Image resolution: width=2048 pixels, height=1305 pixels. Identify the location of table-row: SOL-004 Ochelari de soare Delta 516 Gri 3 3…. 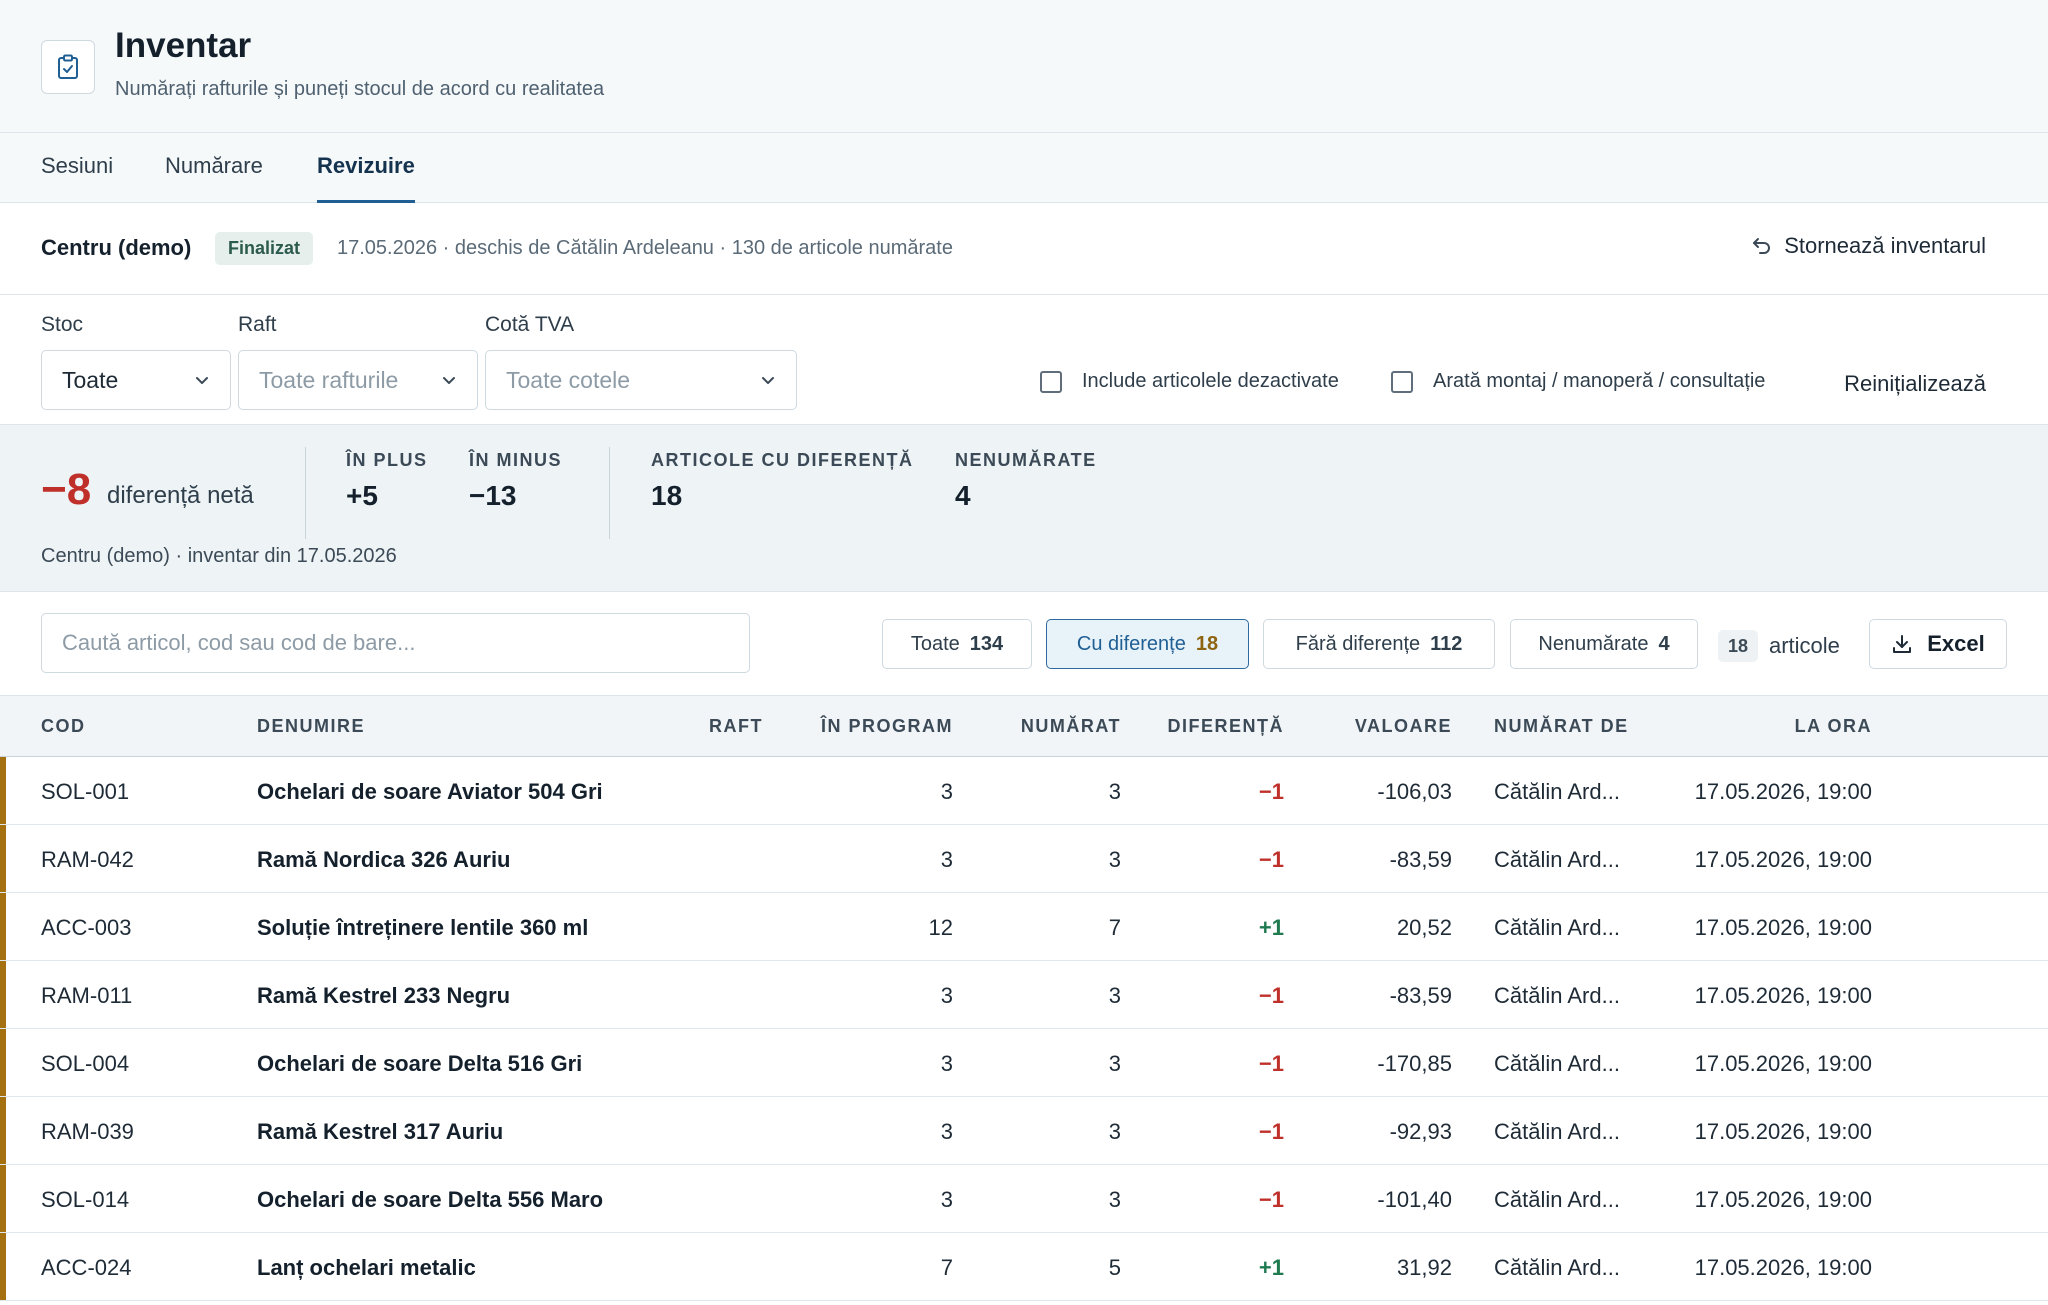
(1024, 1063).